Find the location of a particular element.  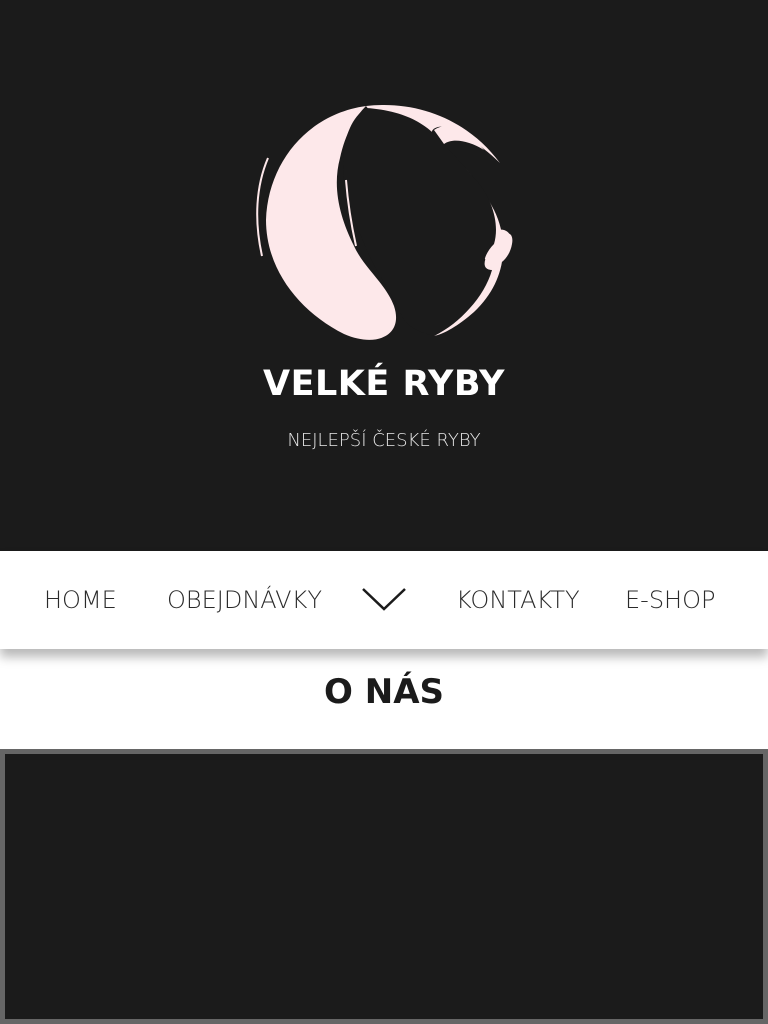

chevron-down-icon is located at coordinates (384, 599).